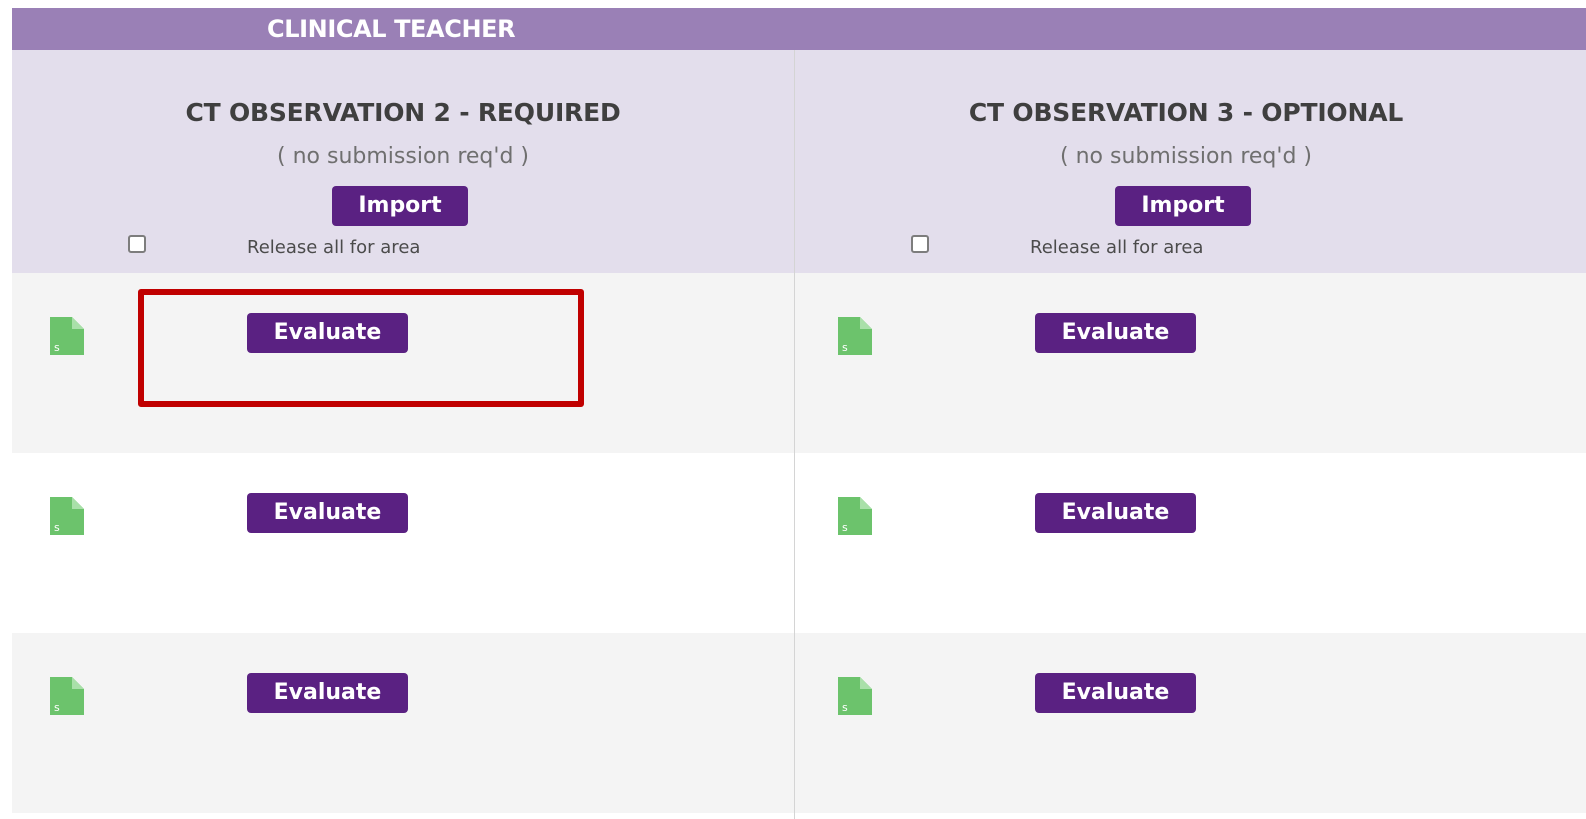 Image resolution: width=1586 pixels, height=819 pixels. What do you see at coordinates (794, 434) in the screenshot?
I see `column-divider` at bounding box center [794, 434].